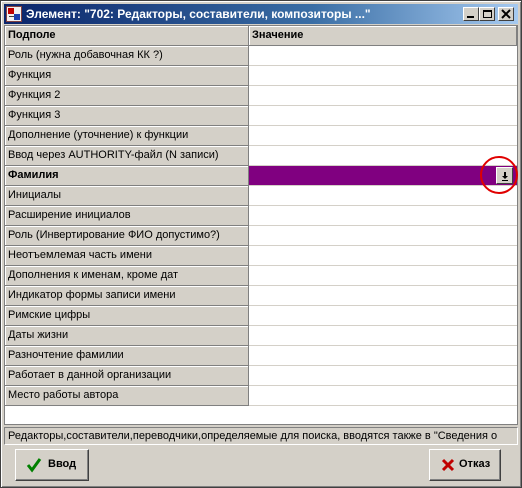 This screenshot has width=522, height=488. Describe the element at coordinates (127, 156) in the screenshot. I see `subfield-name-cell: Ввод через AUTHORITY-файл (N записи)` at that location.